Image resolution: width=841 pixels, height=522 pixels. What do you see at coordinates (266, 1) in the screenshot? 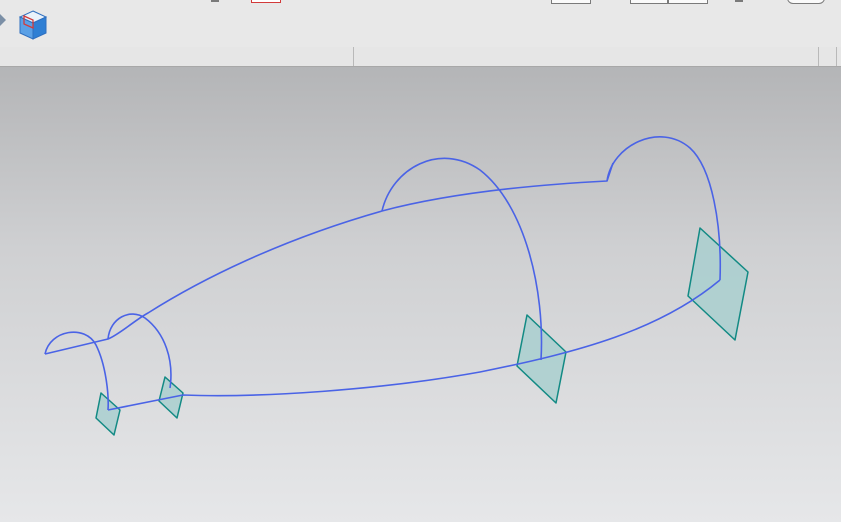
I see `toolbar-clipped-red-button` at bounding box center [266, 1].